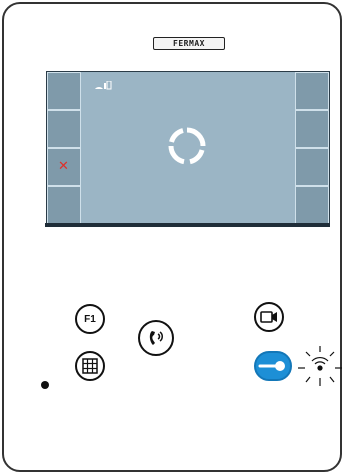  Describe the element at coordinates (103, 86) in the screenshot. I see `signal-icon` at that location.